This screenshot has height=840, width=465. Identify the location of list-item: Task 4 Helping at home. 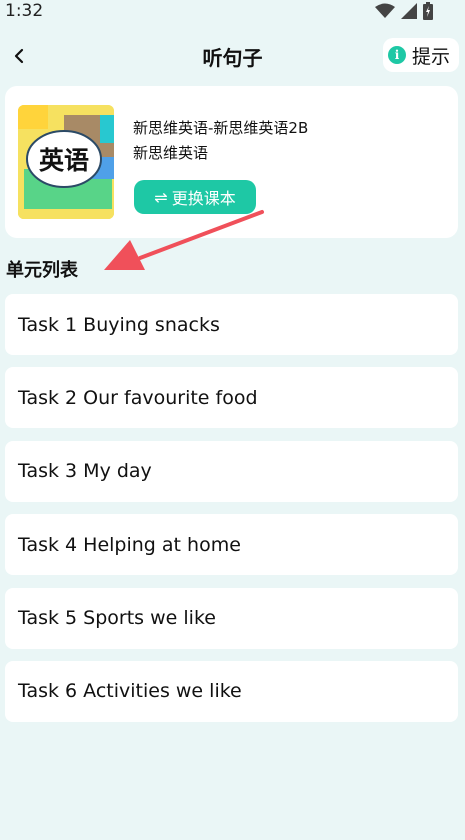
(231, 545).